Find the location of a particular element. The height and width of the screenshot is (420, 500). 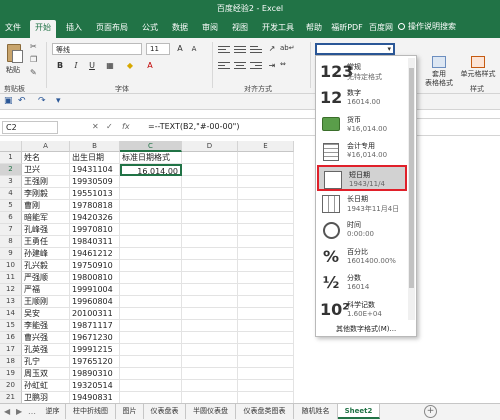

redo-icon: ↷ is located at coordinates (42, 101).